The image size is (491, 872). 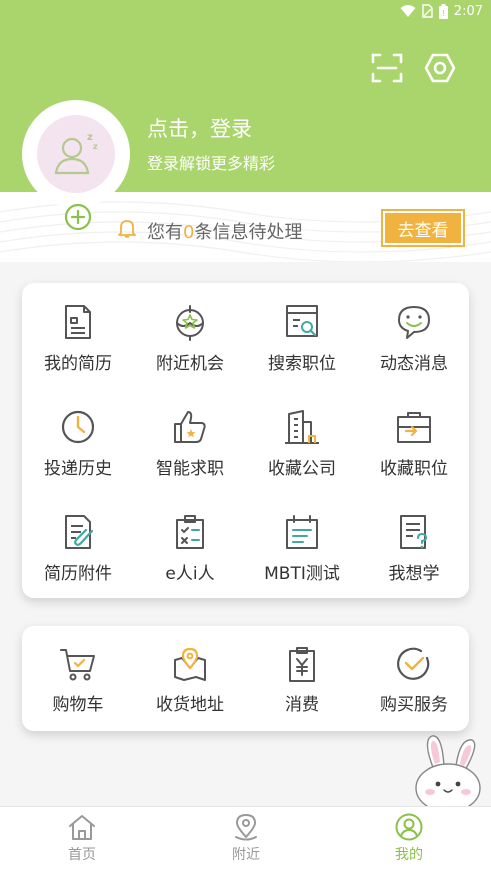 What do you see at coordinates (165, 232) in the screenshot?
I see `notice-prefix: 您有` at bounding box center [165, 232].